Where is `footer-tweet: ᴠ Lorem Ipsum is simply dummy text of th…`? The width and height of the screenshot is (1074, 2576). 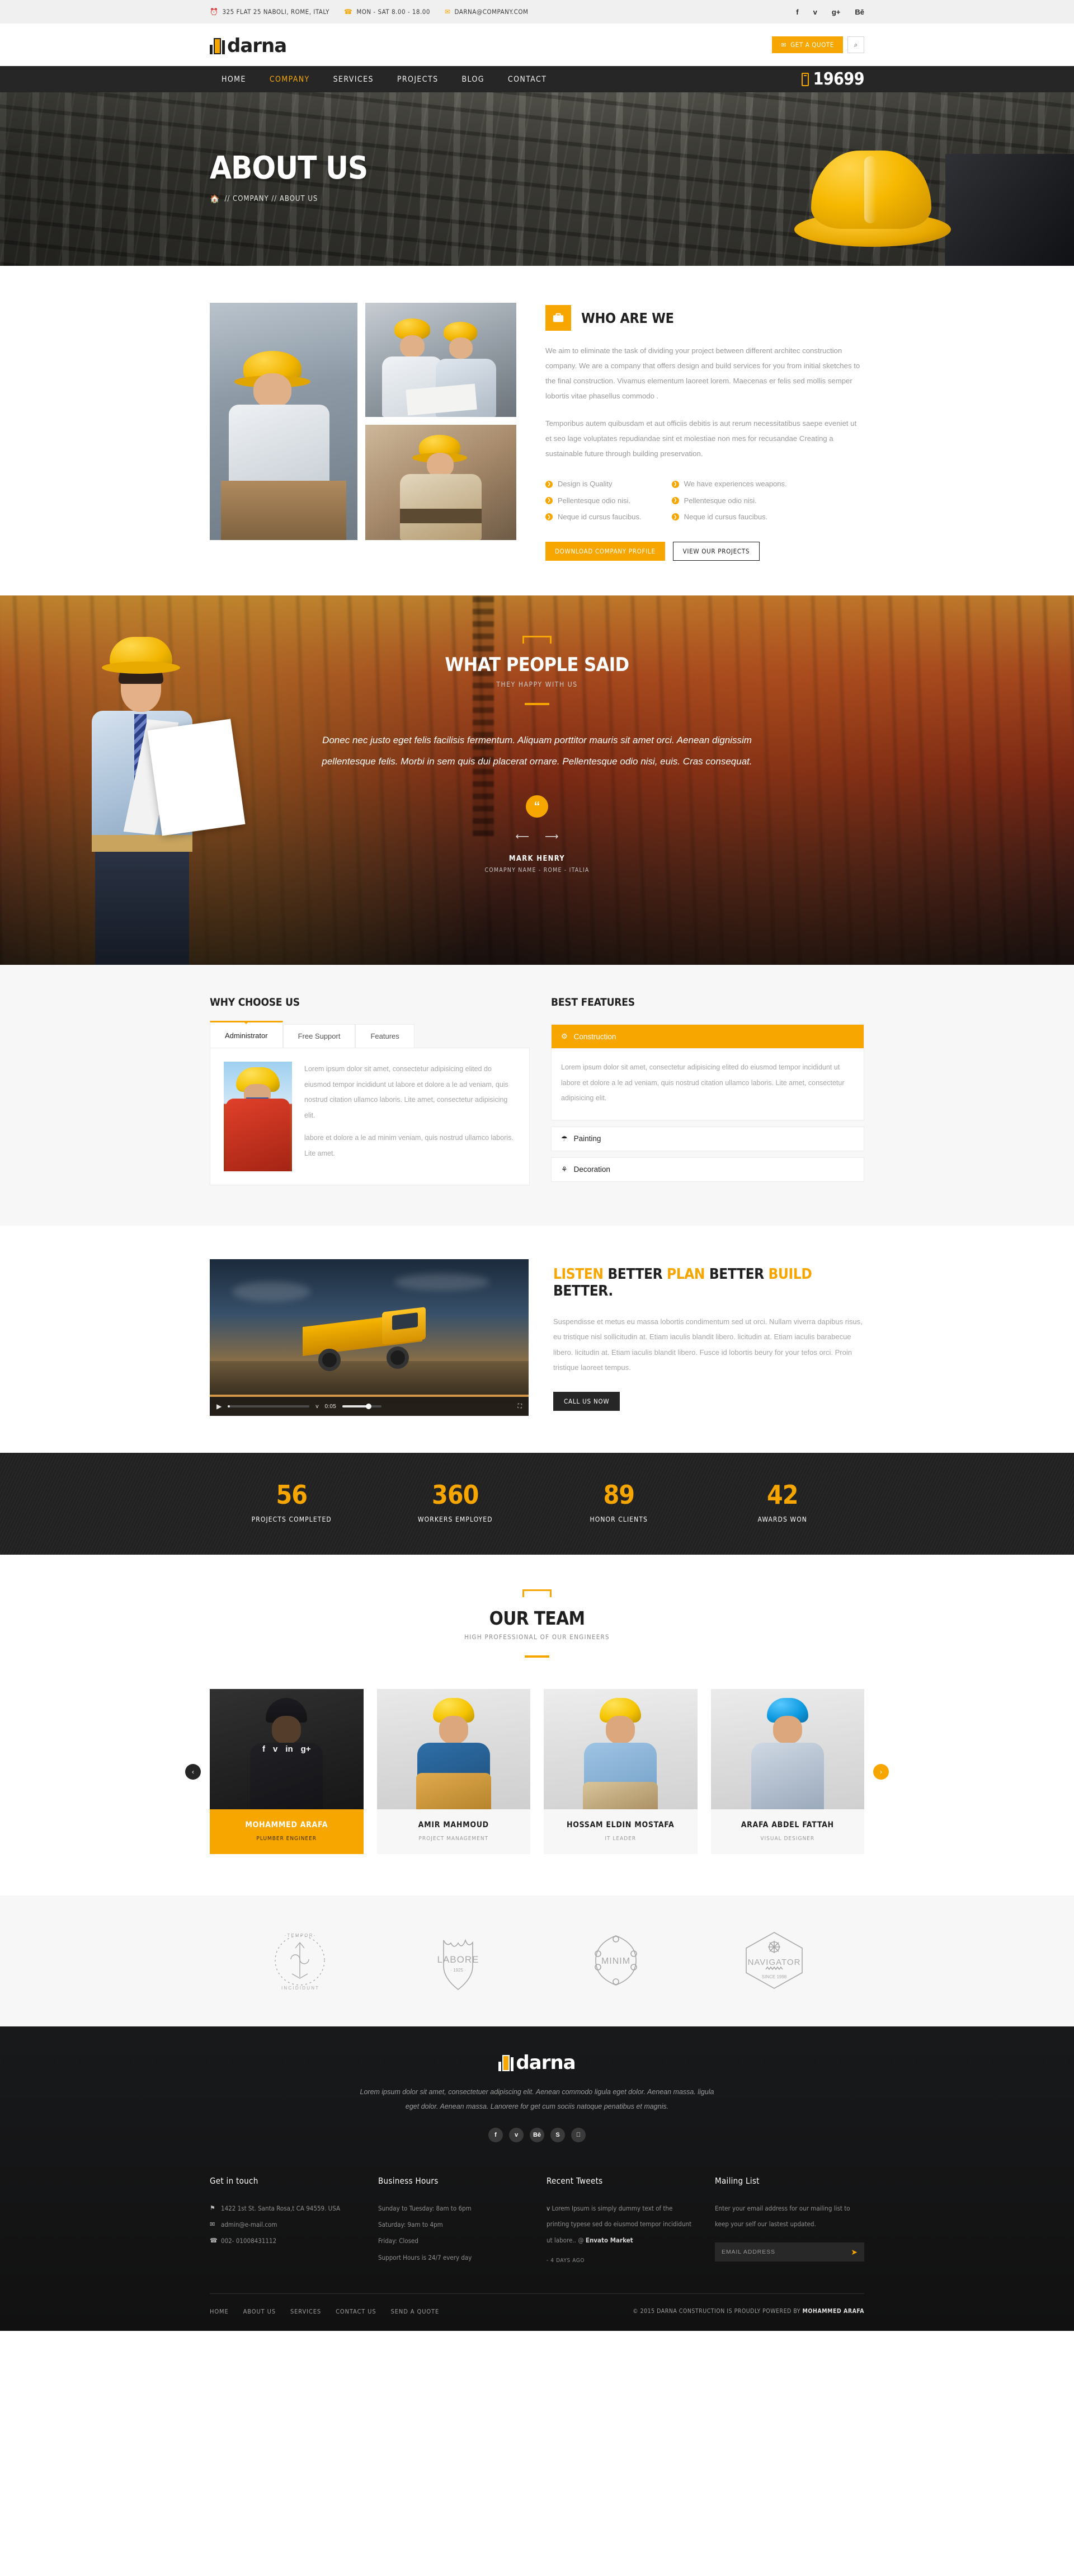
footer-tweet: ᴠ Lorem Ipsum is simply dummy text of th… is located at coordinates (621, 2234).